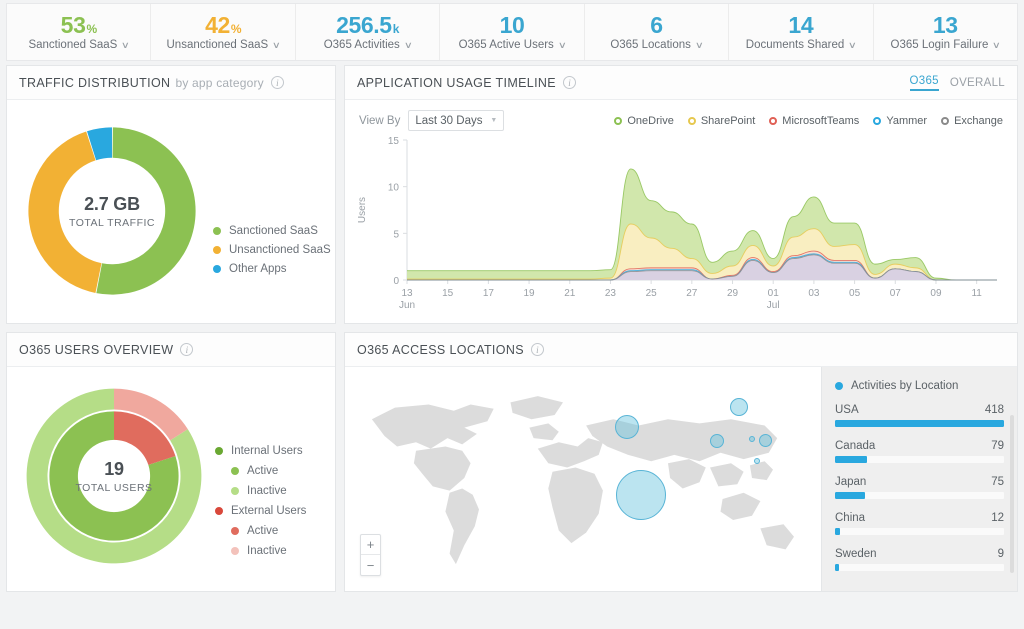 Image resolution: width=1024 pixels, height=629 pixels. What do you see at coordinates (738, 407) in the screenshot?
I see `map-bubble-sweden` at bounding box center [738, 407].